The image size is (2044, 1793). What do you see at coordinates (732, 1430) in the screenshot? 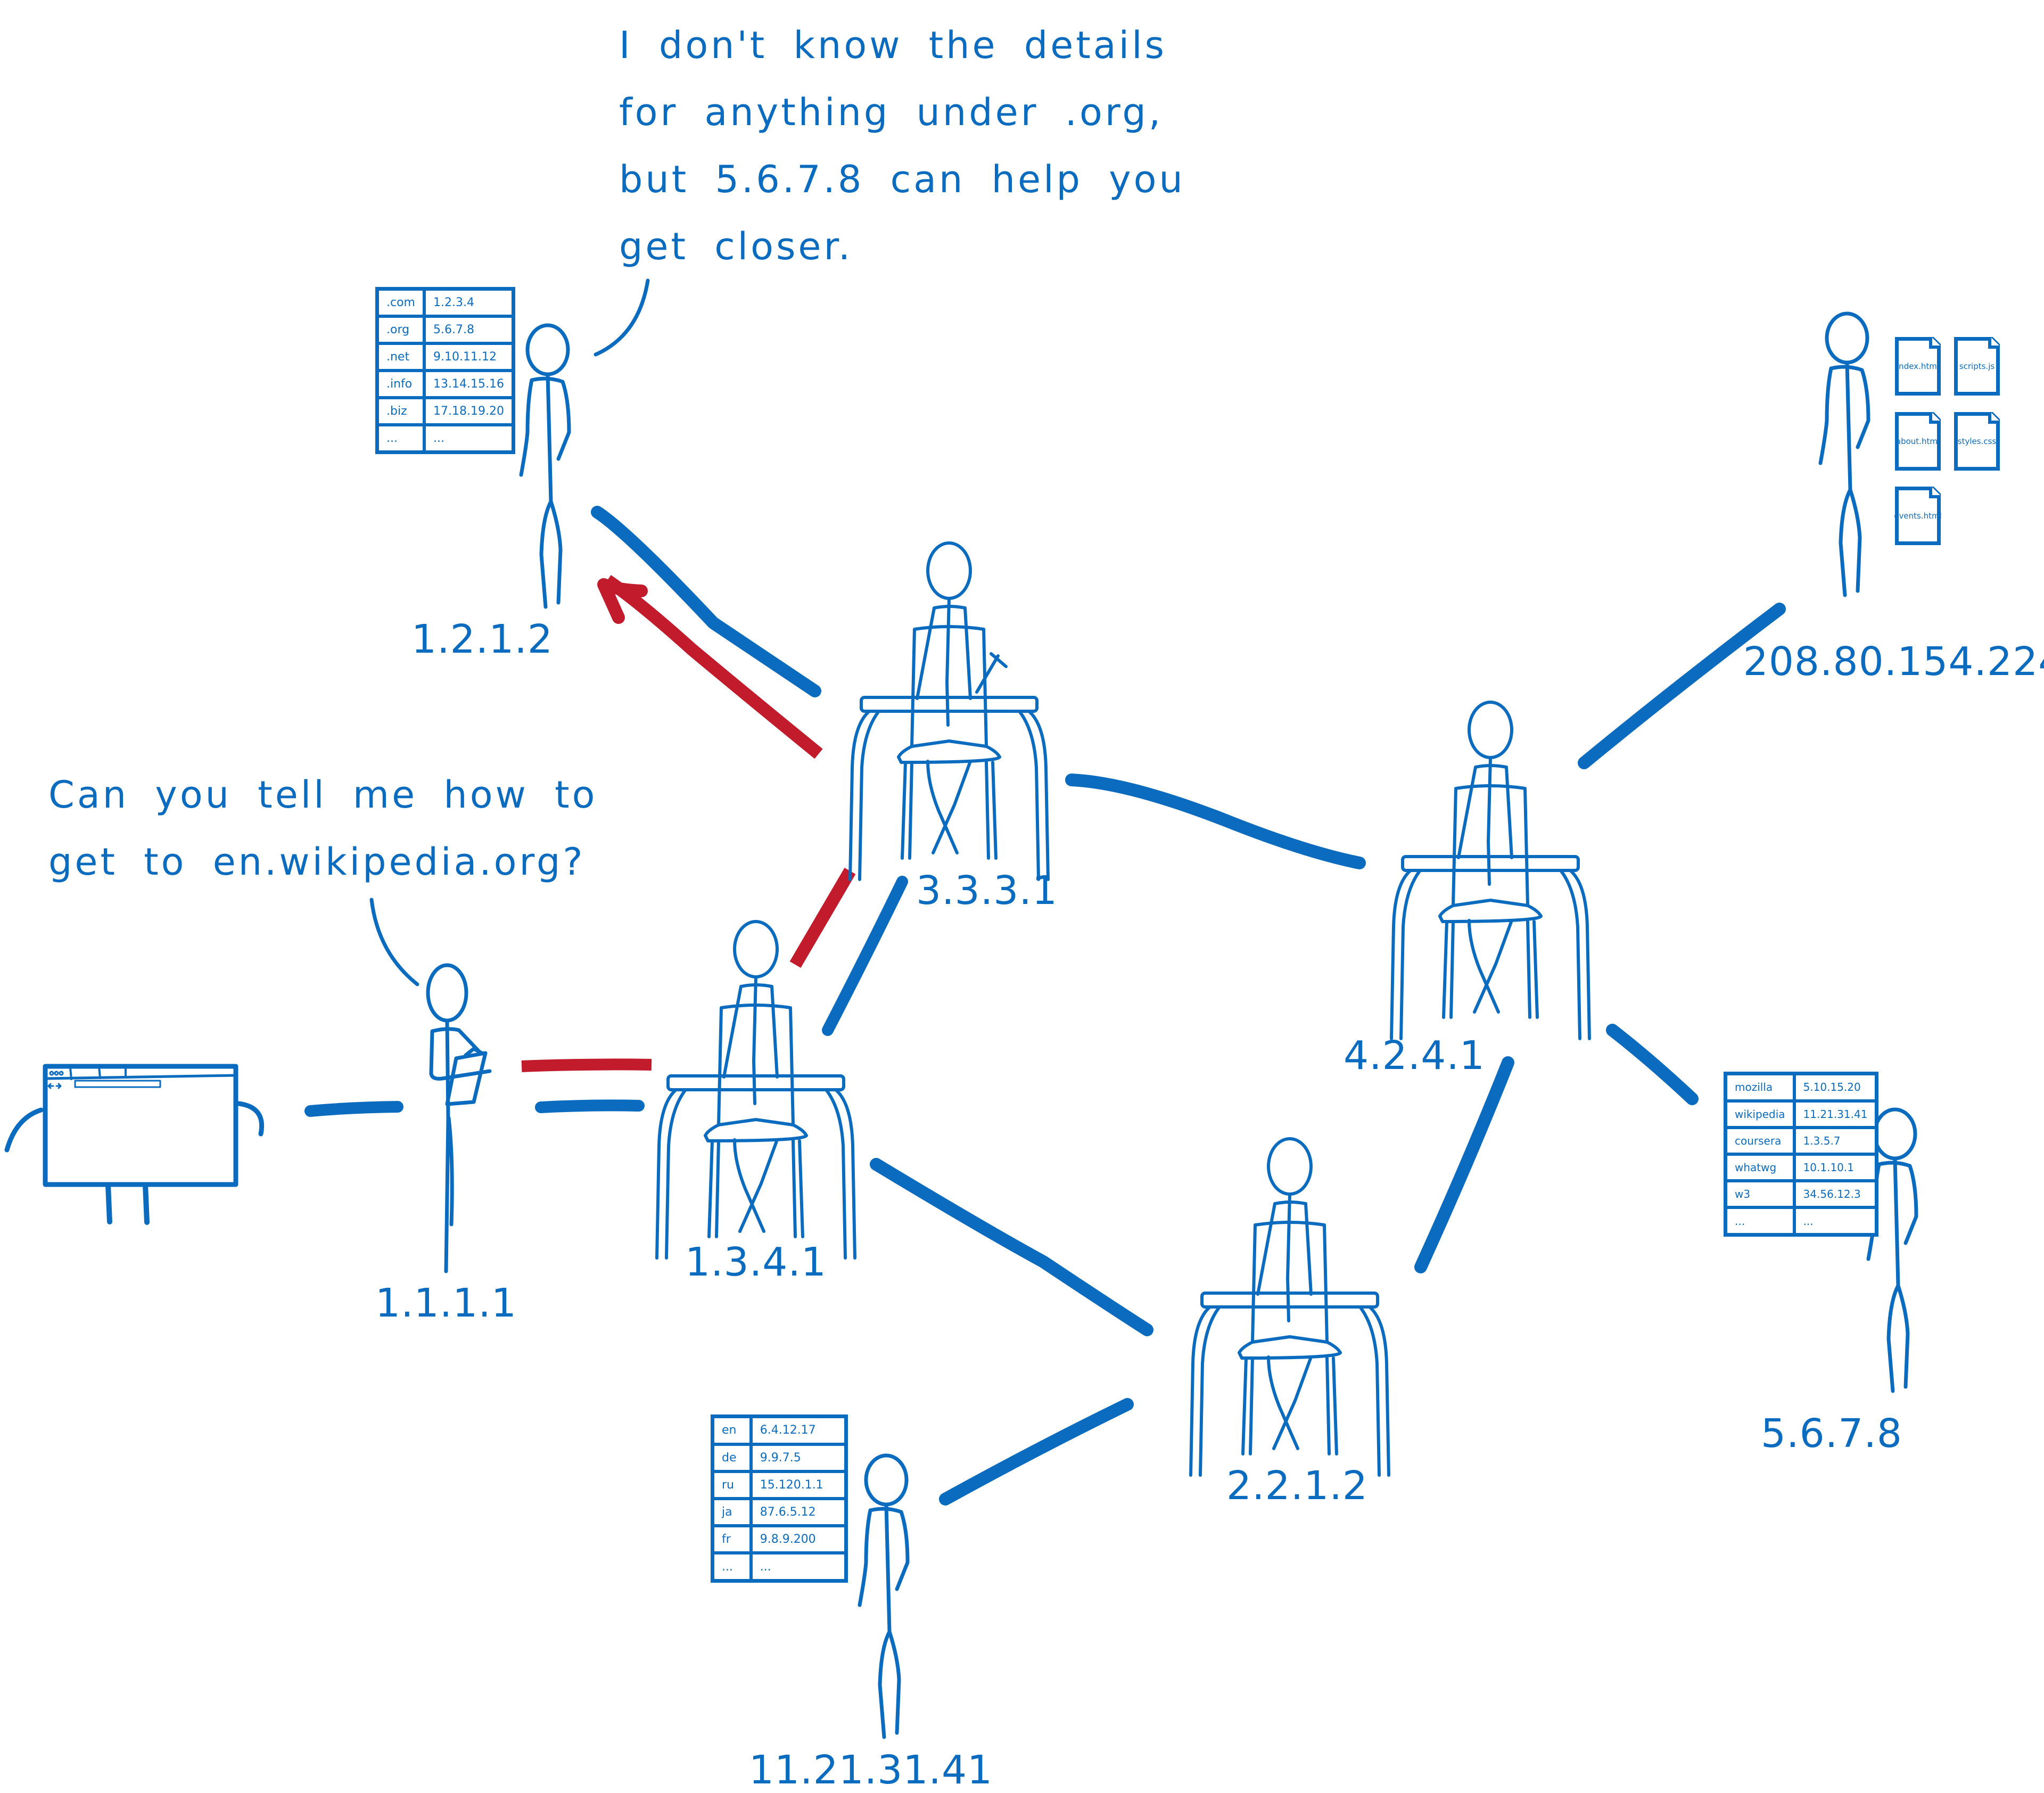
I see `domain-cell: en` at bounding box center [732, 1430].